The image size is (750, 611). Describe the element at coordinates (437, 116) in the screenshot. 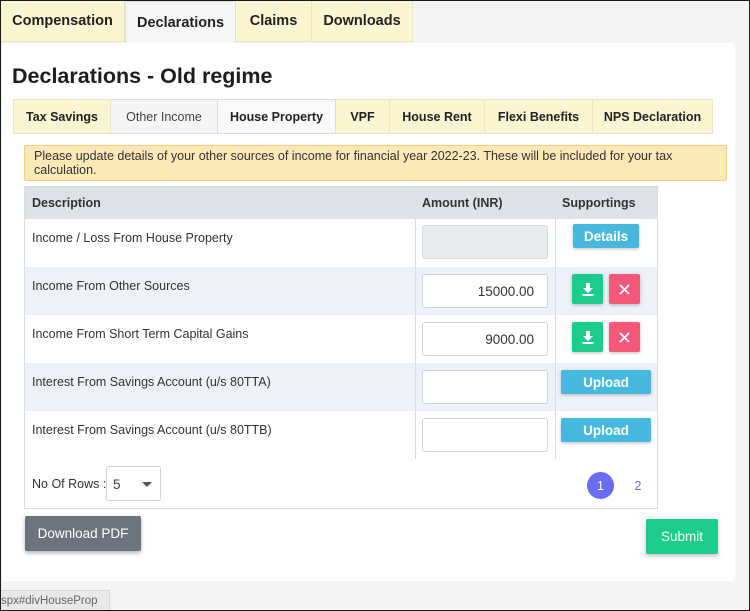

I see `tab-house-rent: House Rent` at that location.